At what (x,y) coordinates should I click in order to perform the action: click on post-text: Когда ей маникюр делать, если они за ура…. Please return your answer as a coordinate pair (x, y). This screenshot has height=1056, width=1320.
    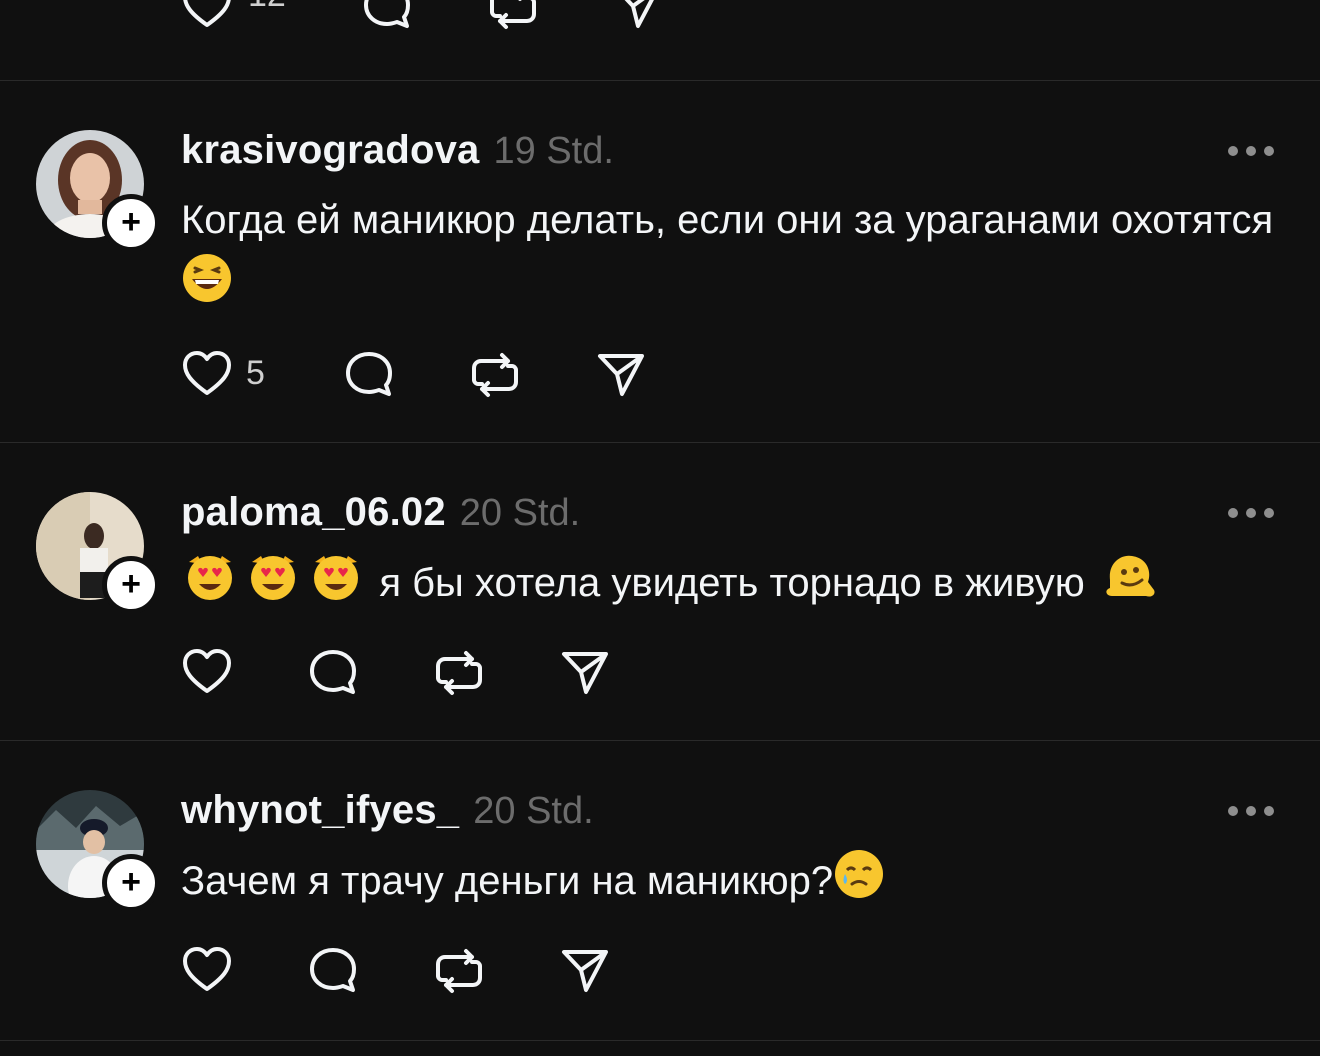
    Looking at the image, I should click on (736, 255).